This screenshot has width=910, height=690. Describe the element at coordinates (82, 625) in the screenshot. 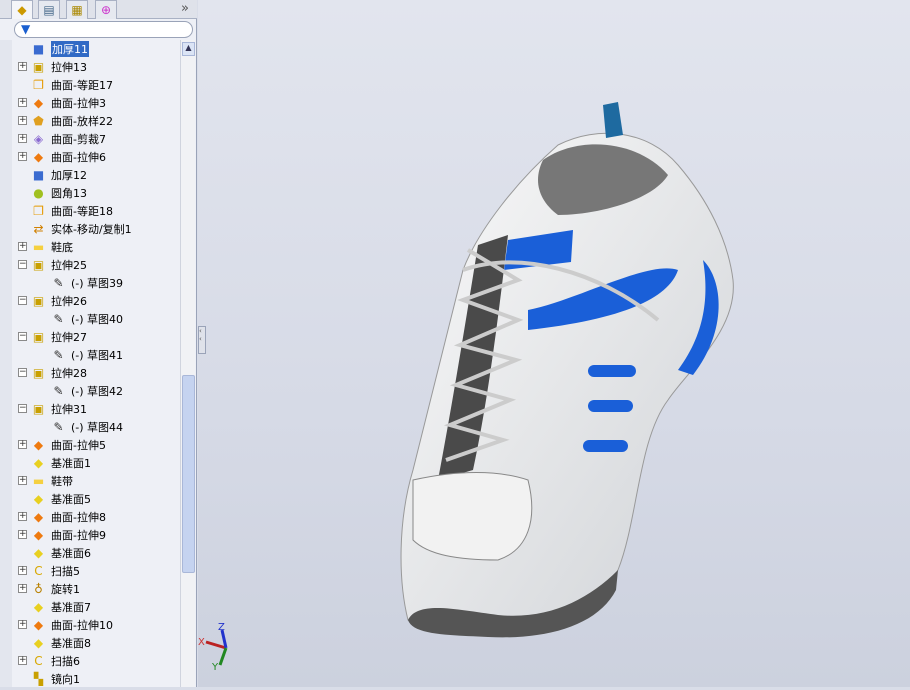

I see `tree-item-label: 曲面-拉伸10` at that location.